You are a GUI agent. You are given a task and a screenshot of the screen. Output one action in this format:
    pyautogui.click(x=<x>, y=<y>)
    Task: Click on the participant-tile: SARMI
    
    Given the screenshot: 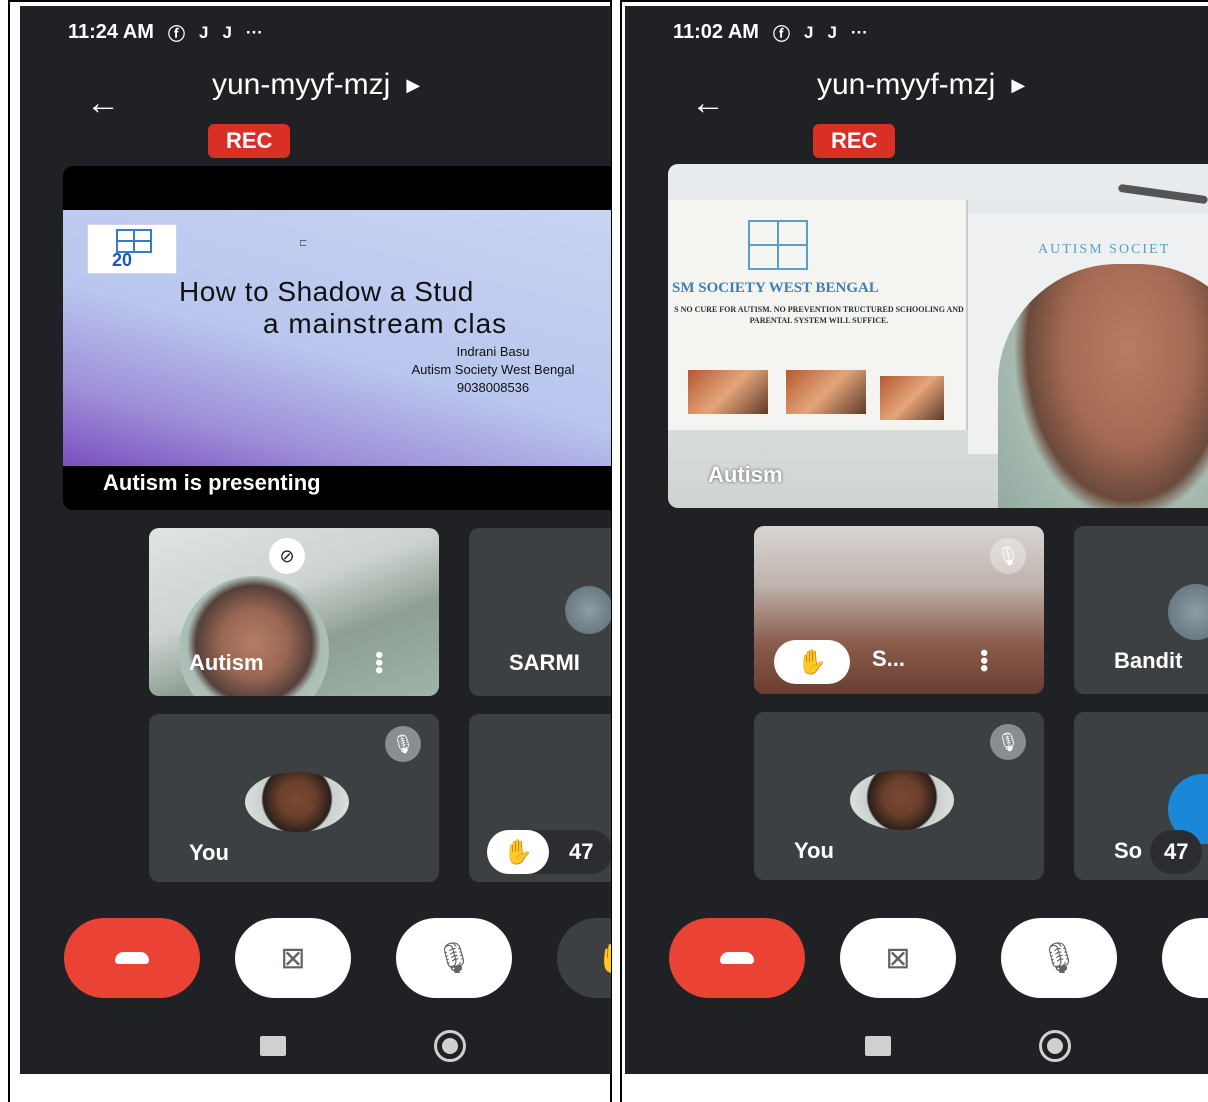 What is the action you would take?
    pyautogui.click(x=540, y=612)
    